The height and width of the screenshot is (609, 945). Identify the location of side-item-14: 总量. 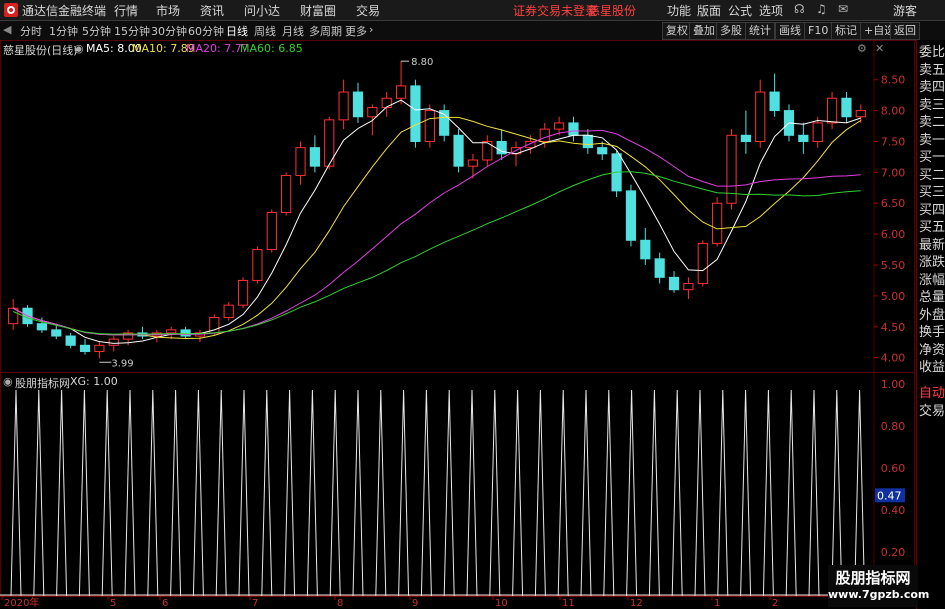
(932, 298).